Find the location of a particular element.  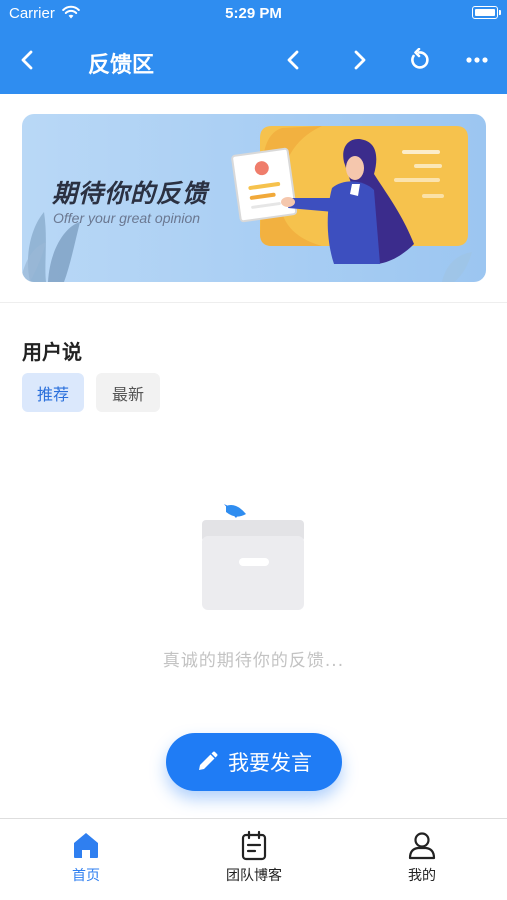

refresh-icon is located at coordinates (420, 58).